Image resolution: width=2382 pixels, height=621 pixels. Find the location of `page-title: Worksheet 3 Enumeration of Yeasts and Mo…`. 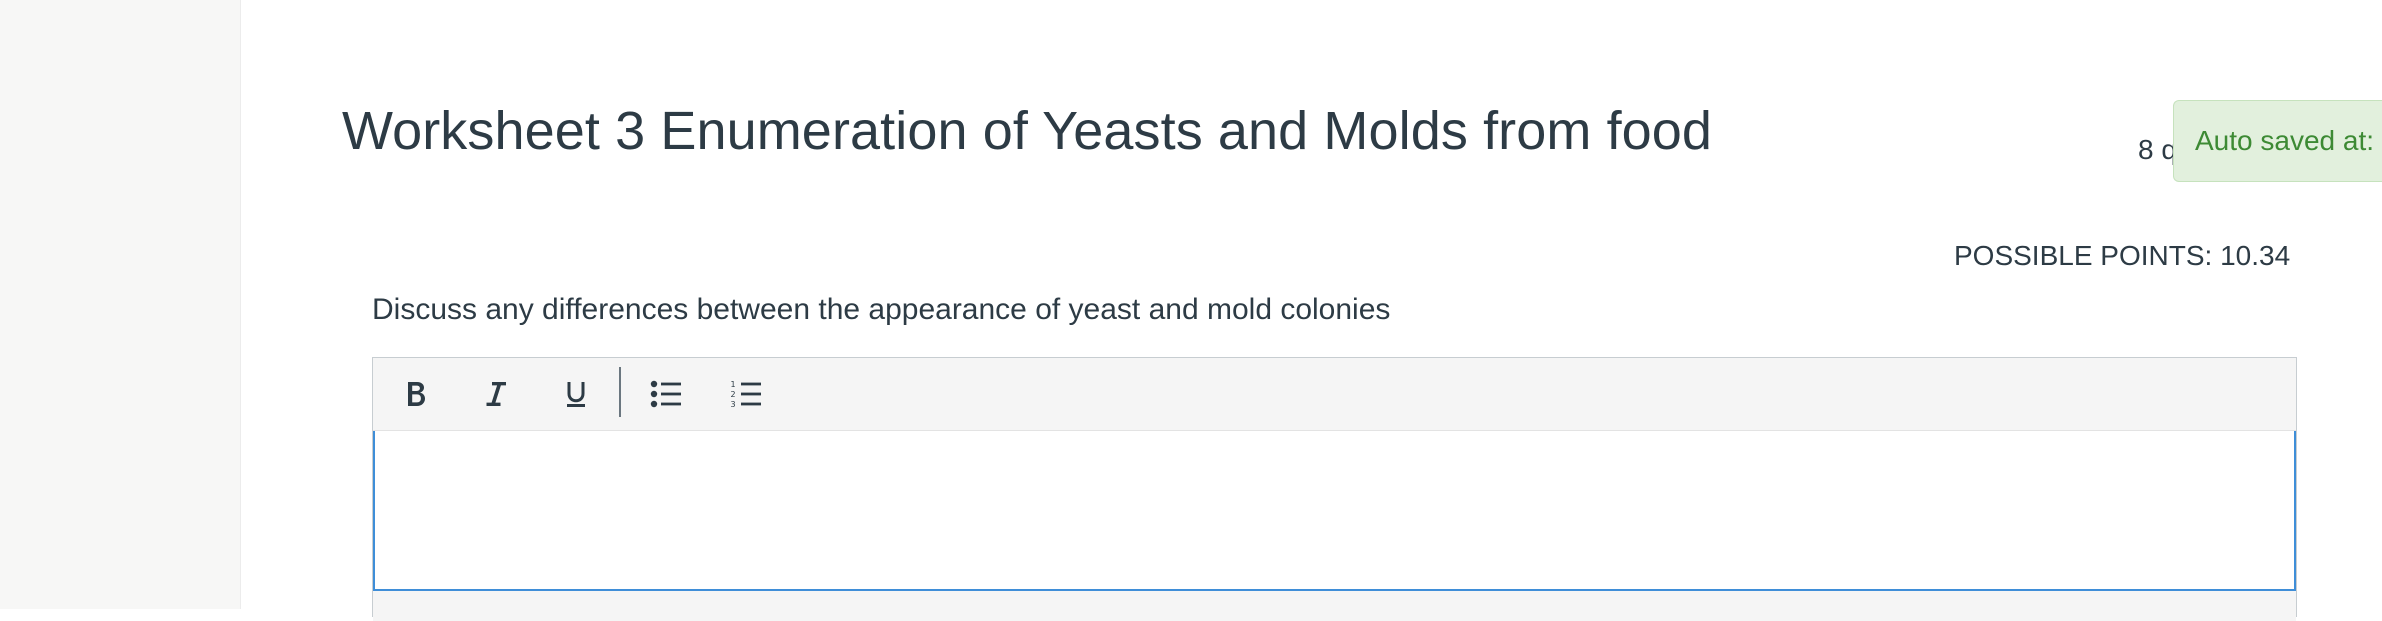

page-title: Worksheet 3 Enumeration of Yeasts and Mo… is located at coordinates (1027, 131).